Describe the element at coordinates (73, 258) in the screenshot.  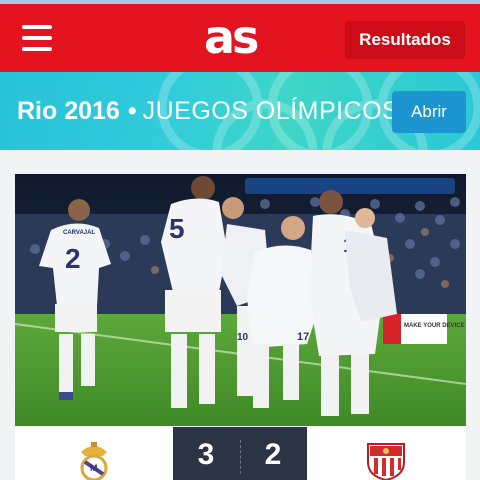
I see `svg-text: 2` at that location.